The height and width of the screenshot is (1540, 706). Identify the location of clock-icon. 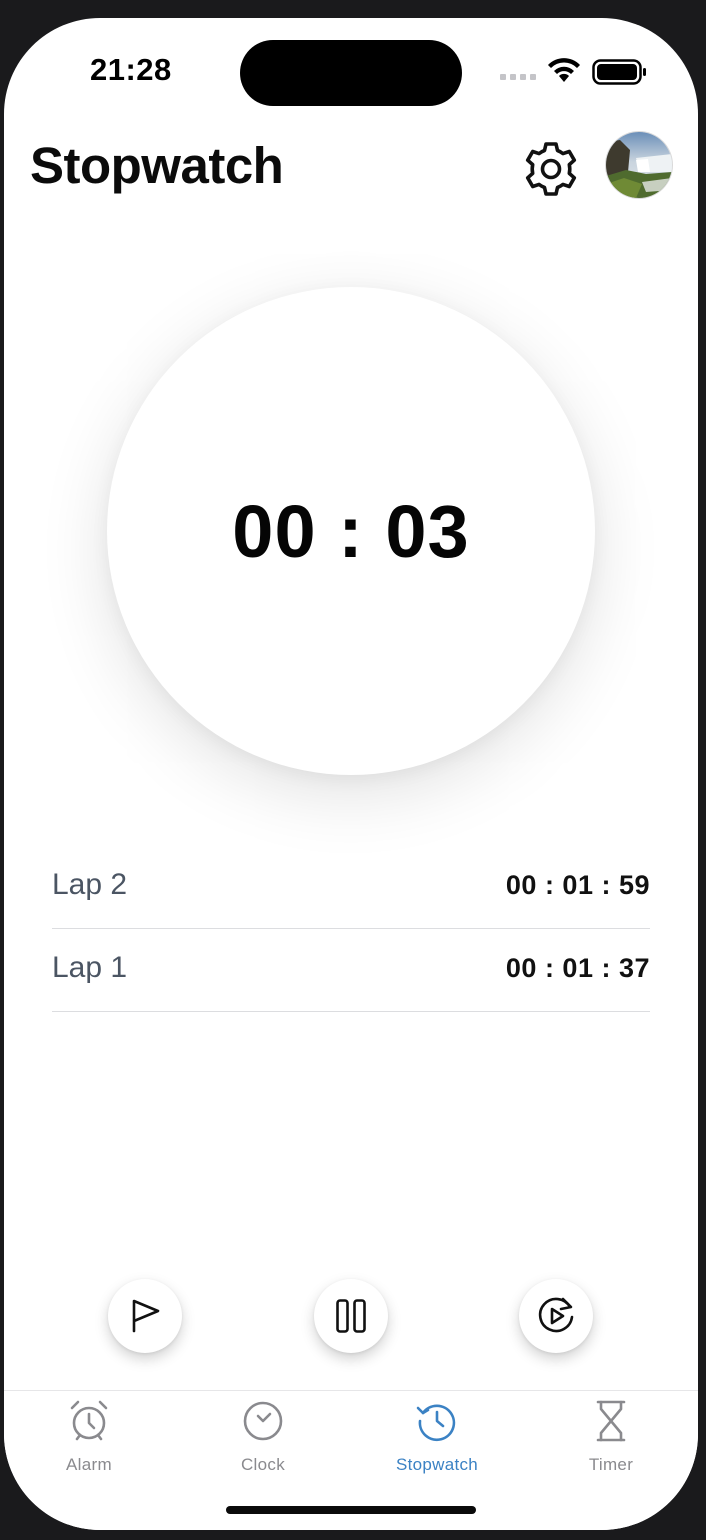
(263, 1421).